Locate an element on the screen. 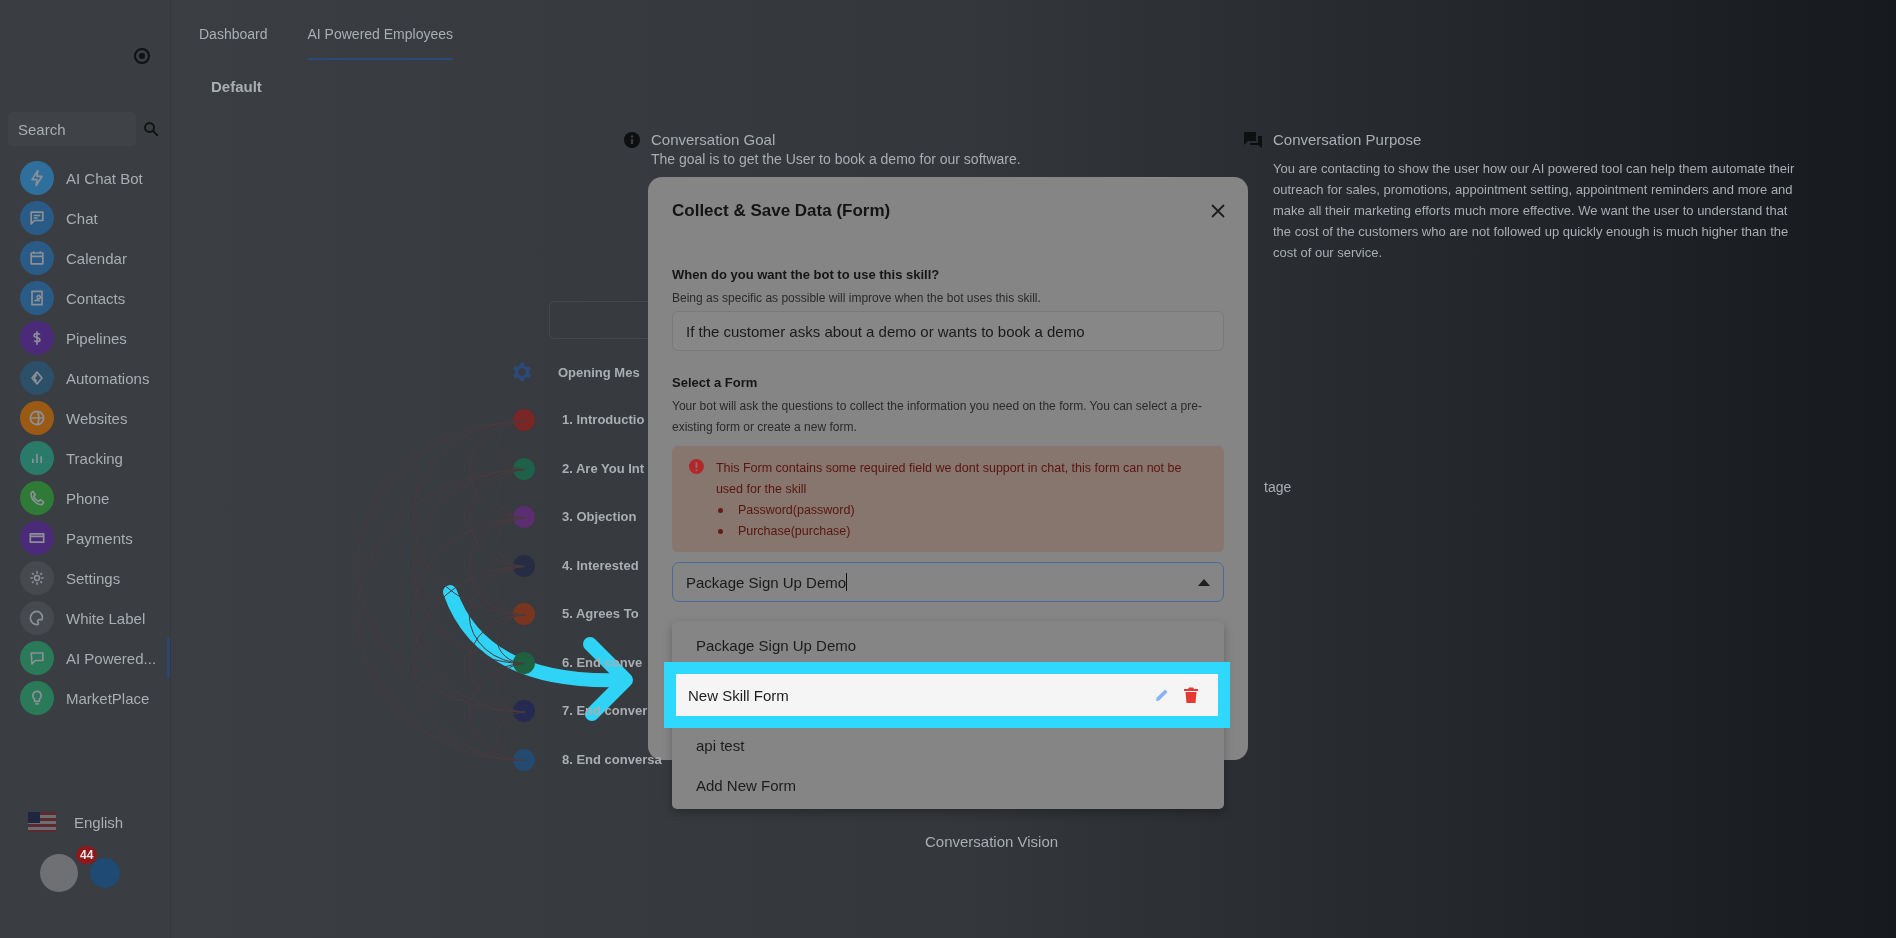 The width and height of the screenshot is (1896, 938). dropdown-option: Package Sign Up Demo is located at coordinates (948, 645).